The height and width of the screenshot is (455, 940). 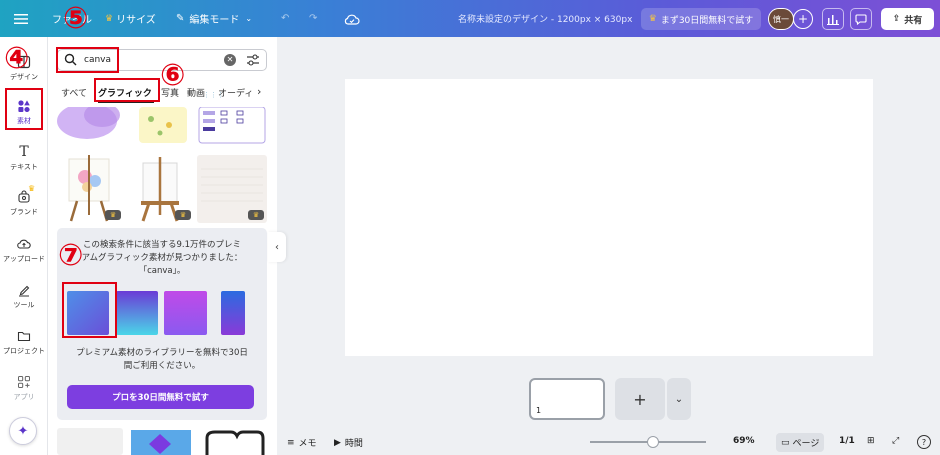 What do you see at coordinates (871, 441) in the screenshot?
I see `grid-view-icon: ⊞` at bounding box center [871, 441].